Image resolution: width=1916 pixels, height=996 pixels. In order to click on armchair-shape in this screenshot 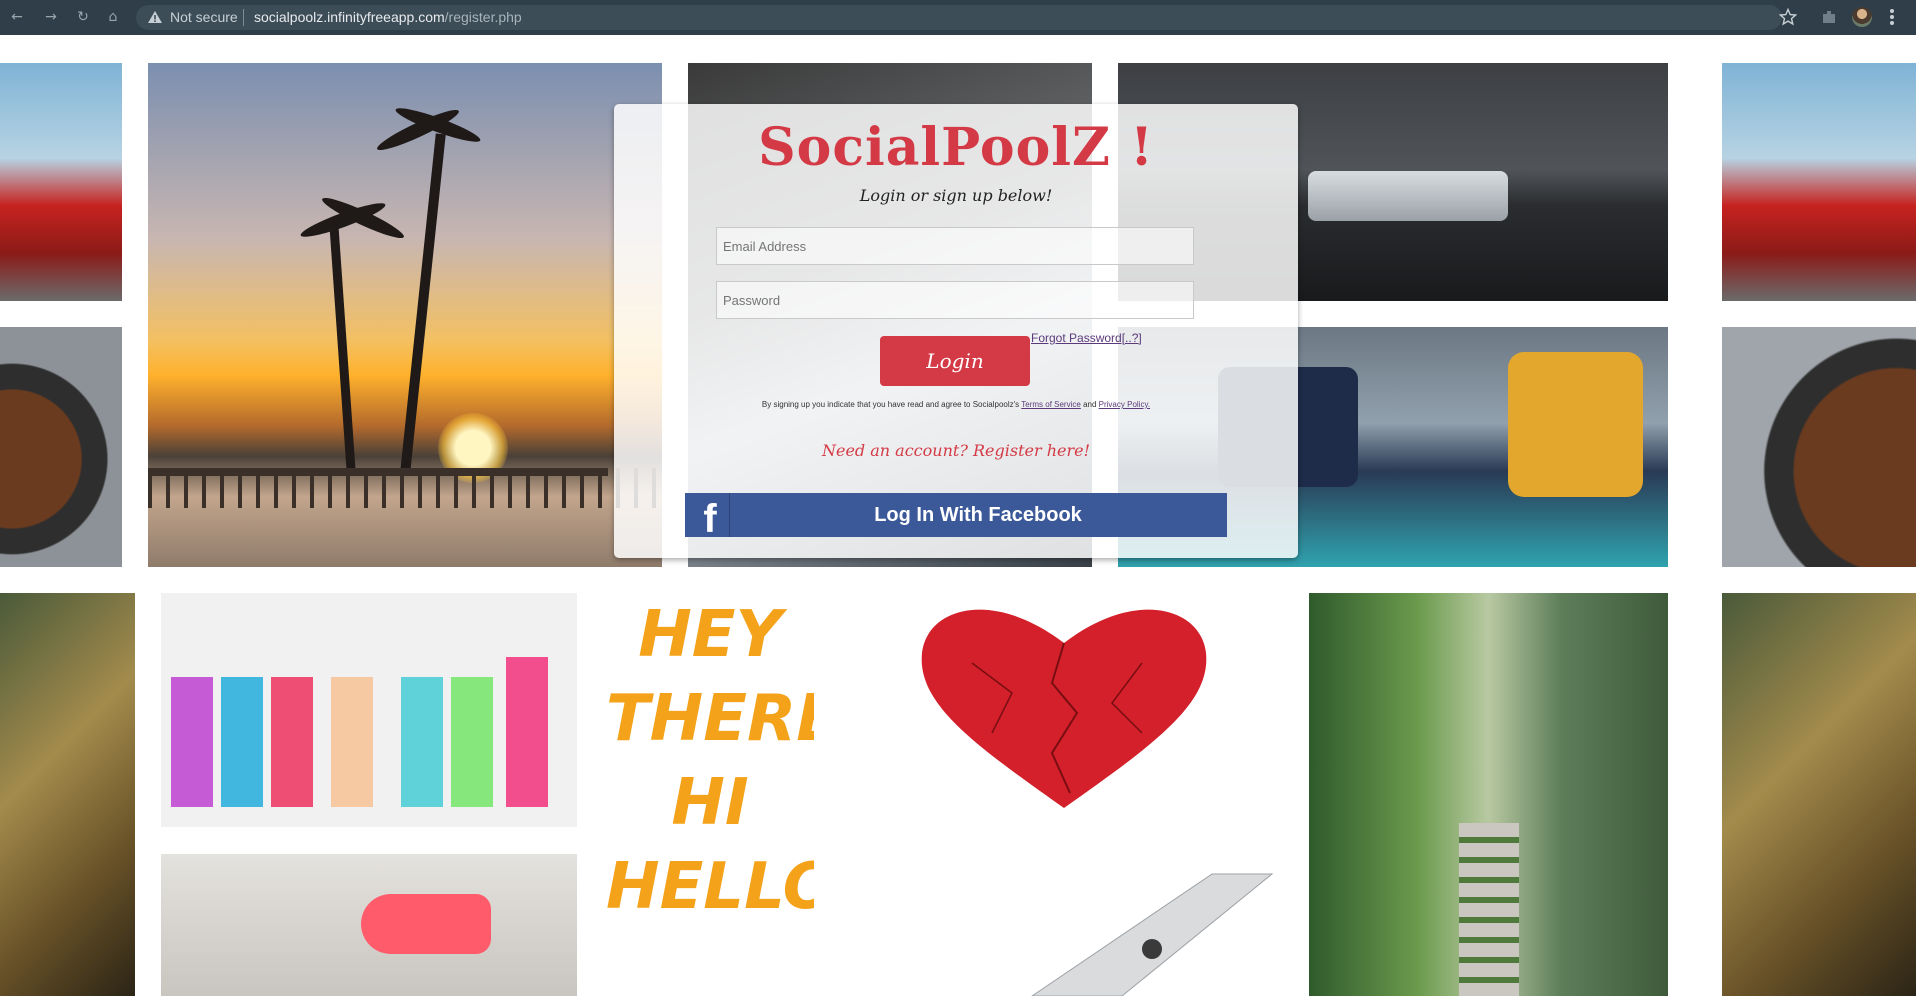, I will do `click(1575, 424)`.